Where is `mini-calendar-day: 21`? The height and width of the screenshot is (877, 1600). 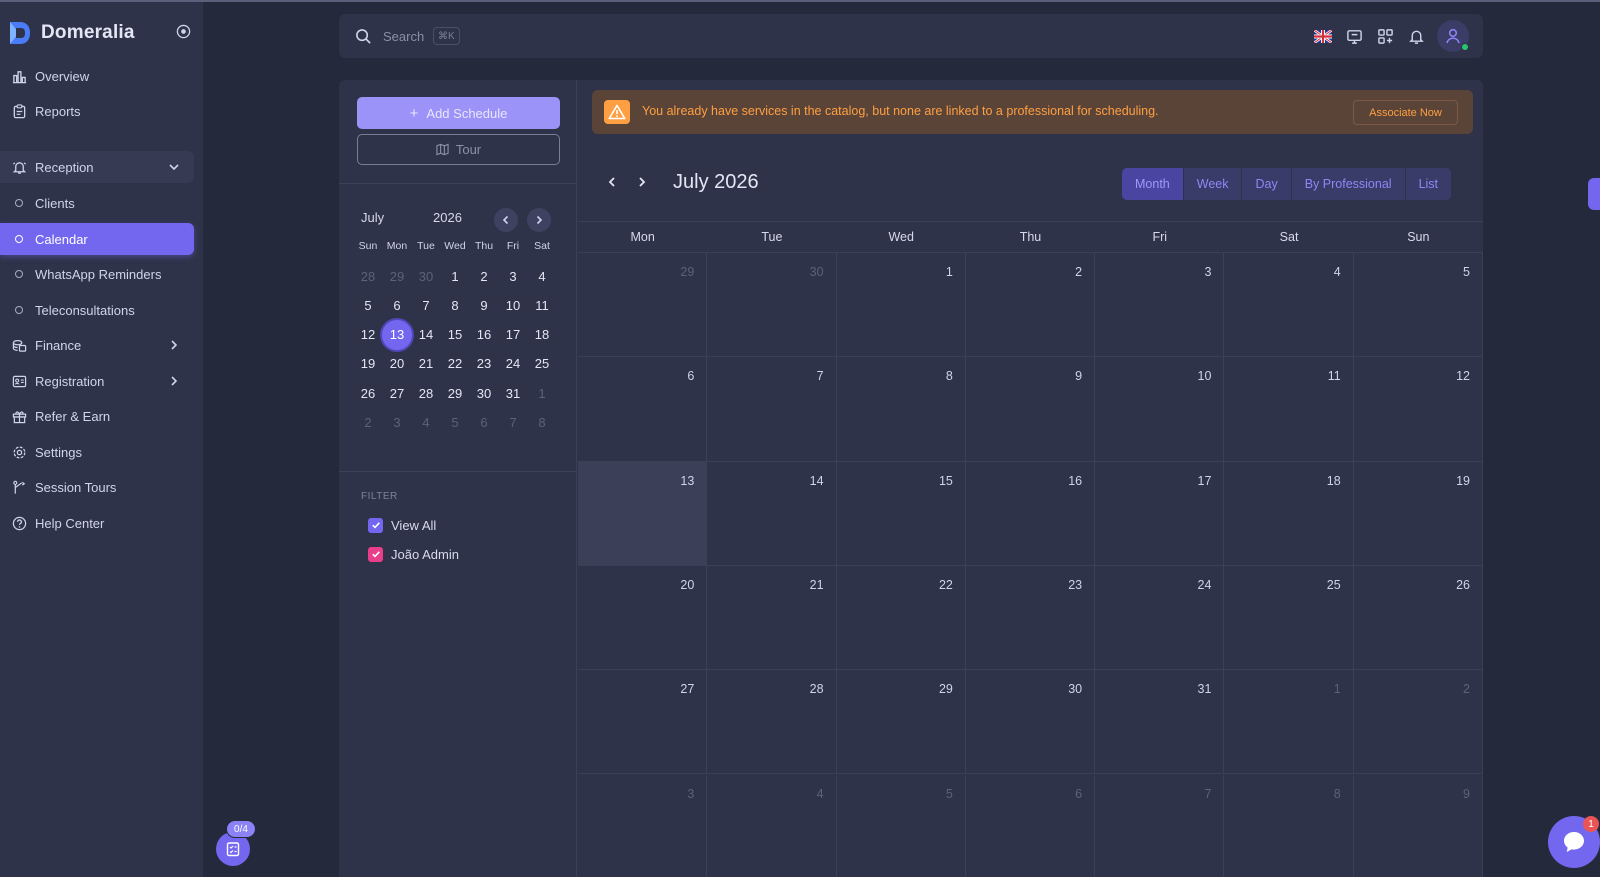
mini-calendar-day: 21 is located at coordinates (426, 364).